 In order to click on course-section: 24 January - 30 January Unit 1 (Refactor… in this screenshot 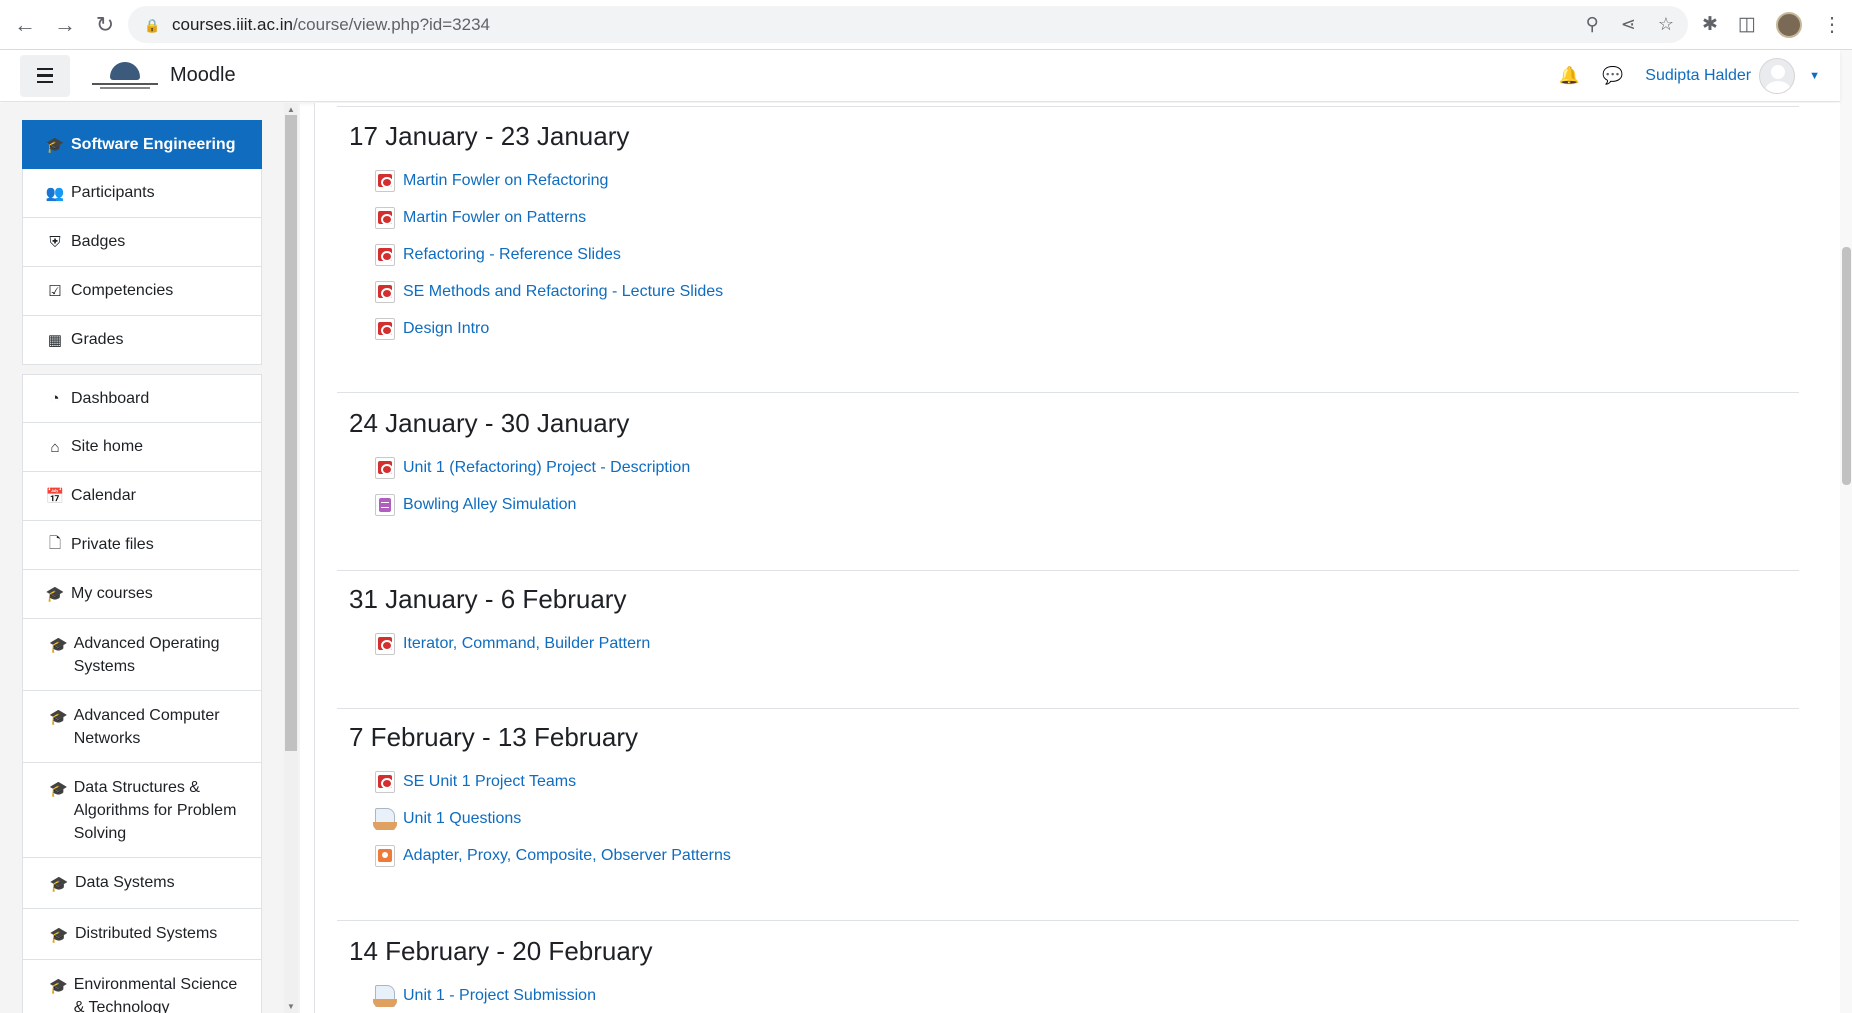, I will do `click(1068, 489)`.